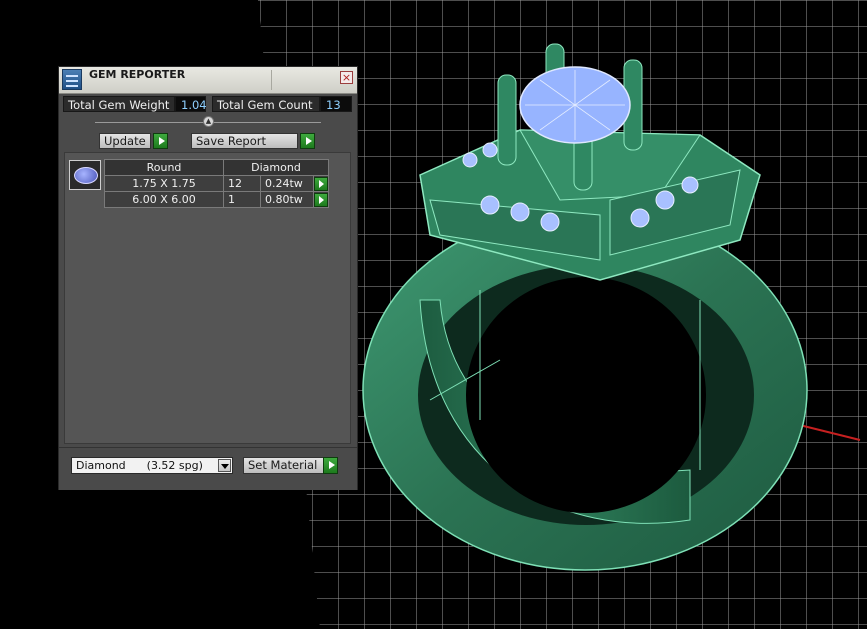  What do you see at coordinates (208, 80) in the screenshot?
I see `title-bar: GEM REPORTER ×` at bounding box center [208, 80].